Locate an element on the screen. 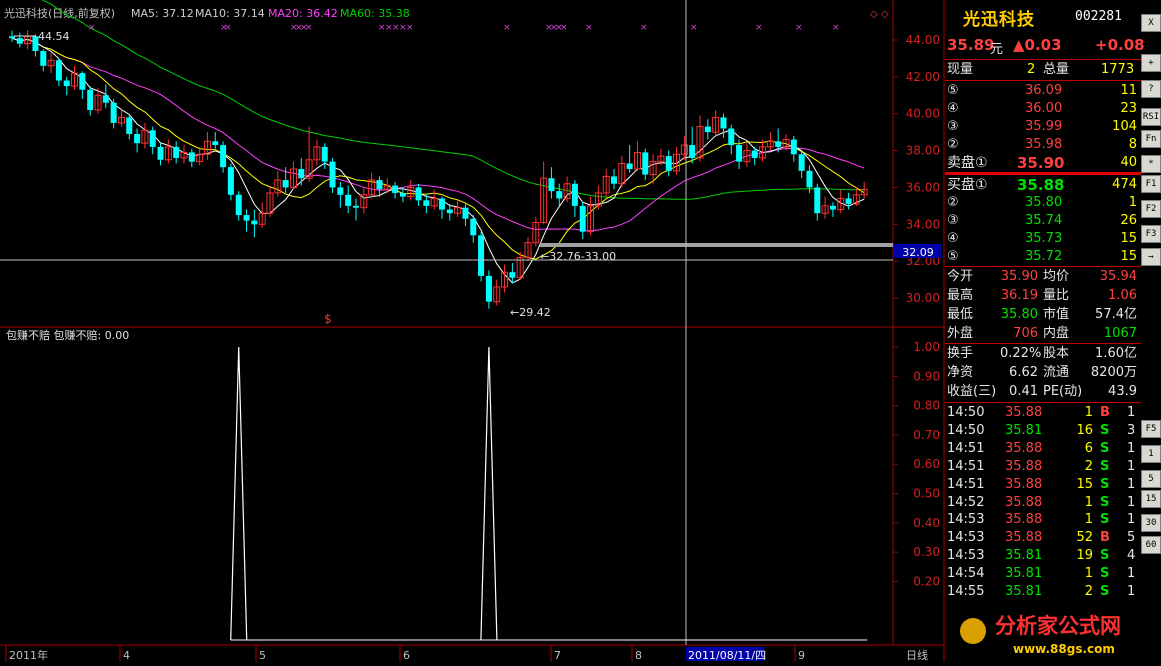  sell-row: 卖盘① 35.90 40 is located at coordinates (1043, 163).